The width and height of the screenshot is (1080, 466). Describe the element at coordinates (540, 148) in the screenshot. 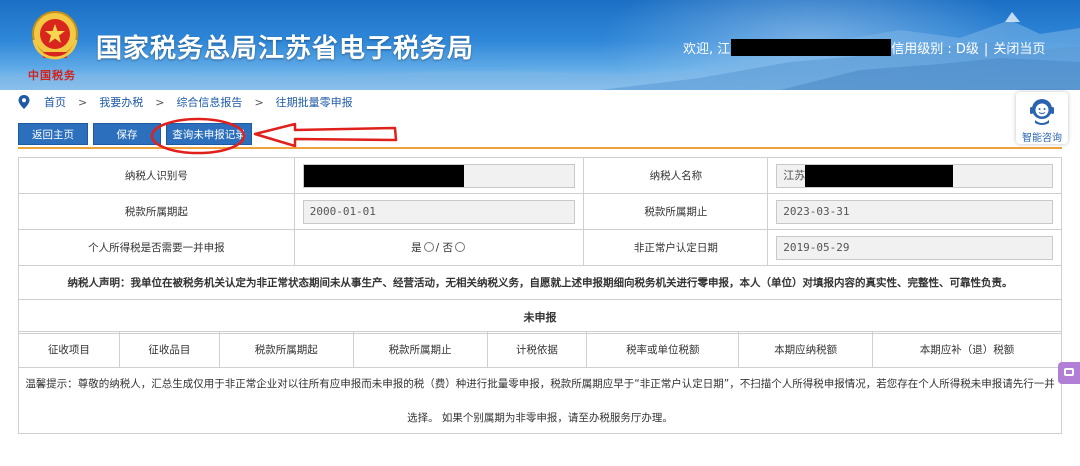

I see `toolbar-divider` at that location.